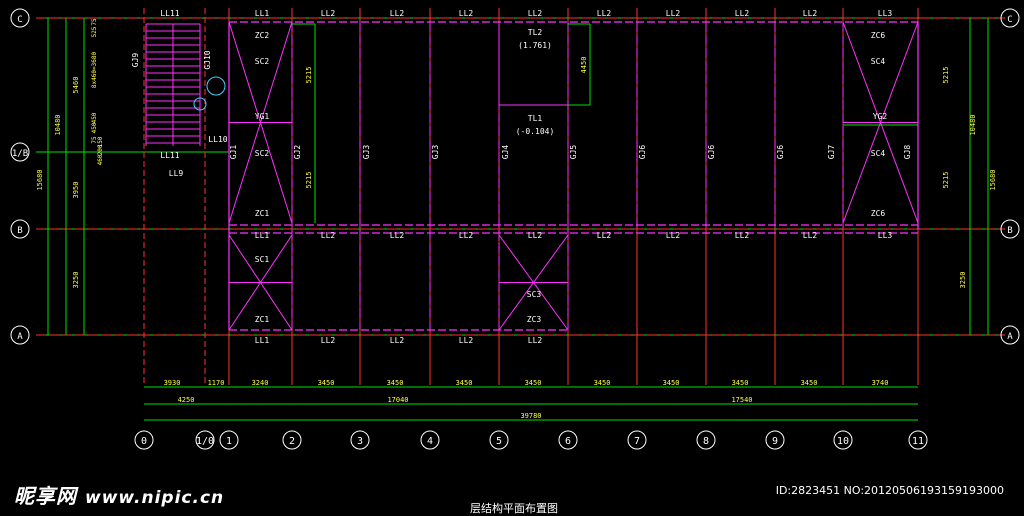 The image size is (1024, 516). Describe the element at coordinates (309, 75) in the screenshot. I see `dim-inner-0: 5215` at that location.